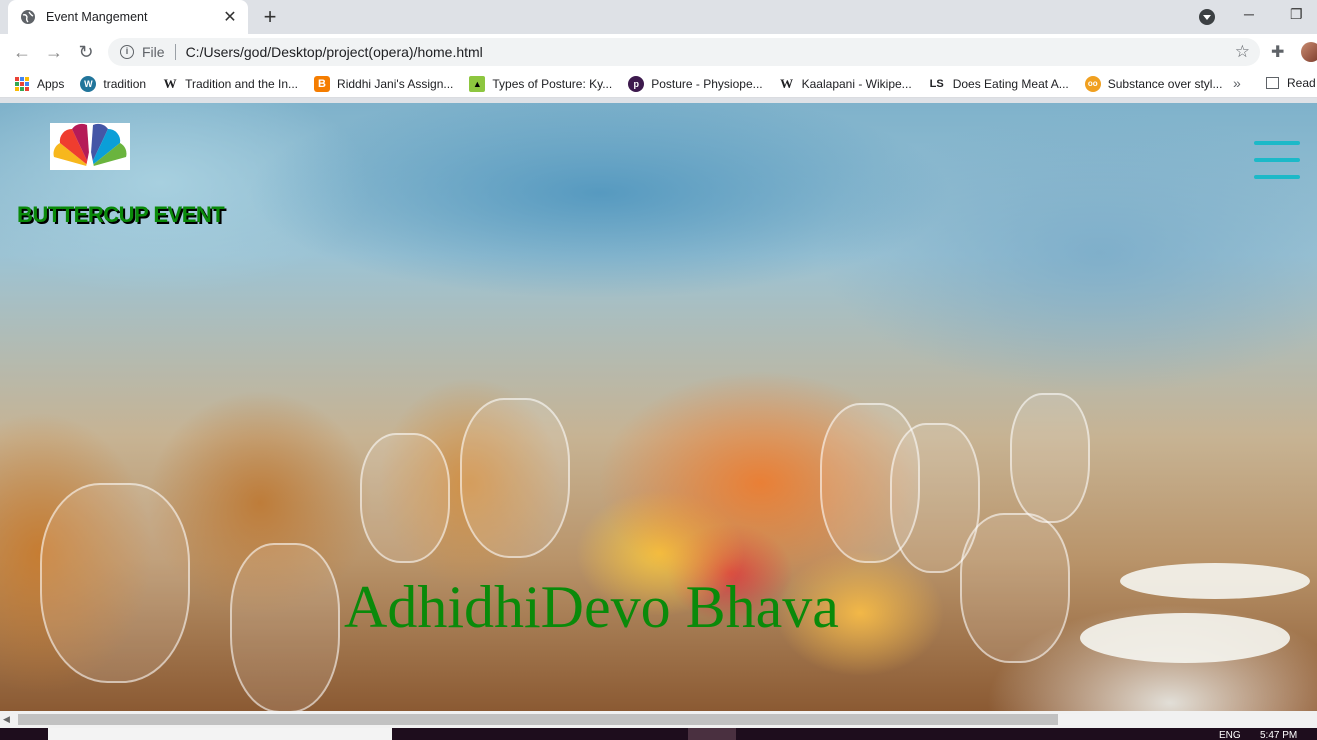 This screenshot has height=740, width=1317. Describe the element at coordinates (22, 84) in the screenshot. I see `apps-grid-icon` at that location.